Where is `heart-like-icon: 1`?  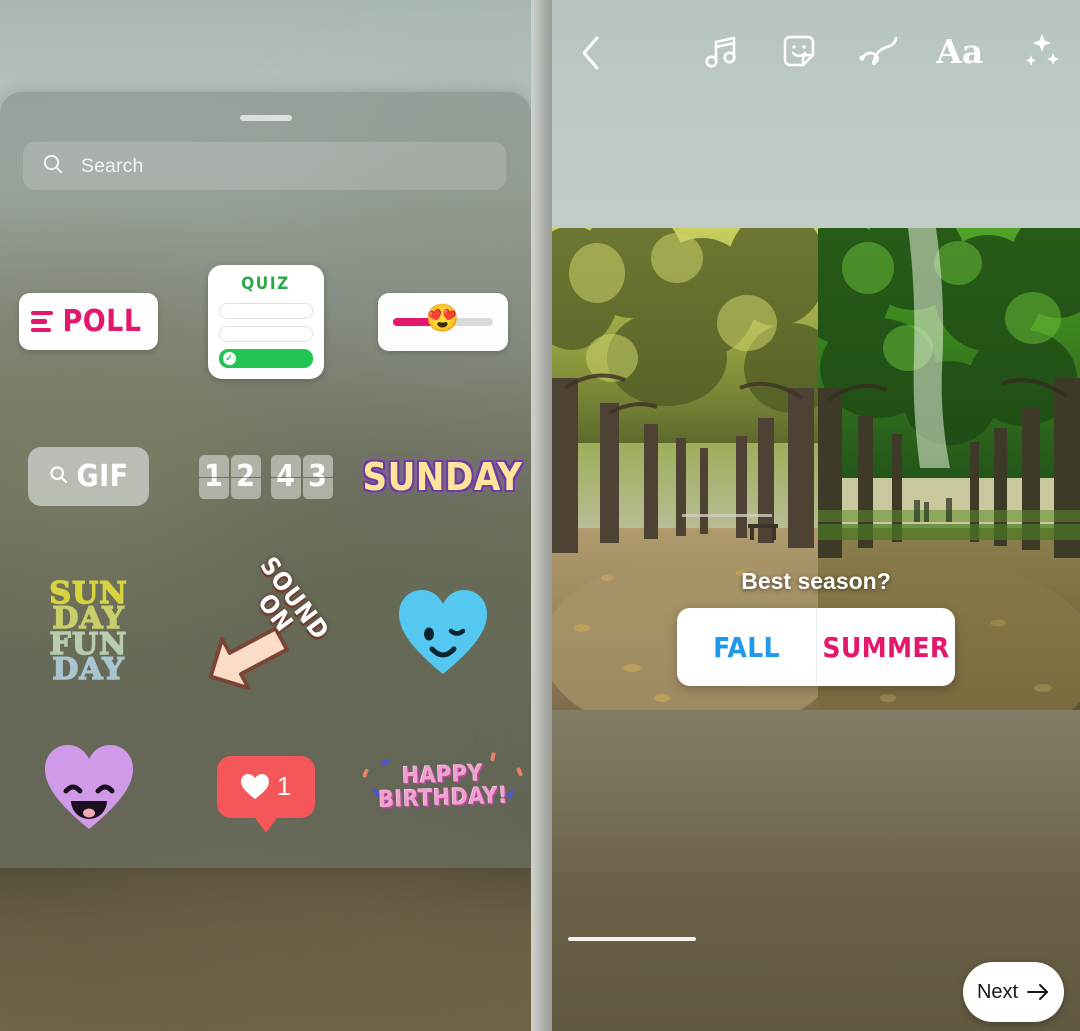 heart-like-icon: 1 is located at coordinates (265, 786).